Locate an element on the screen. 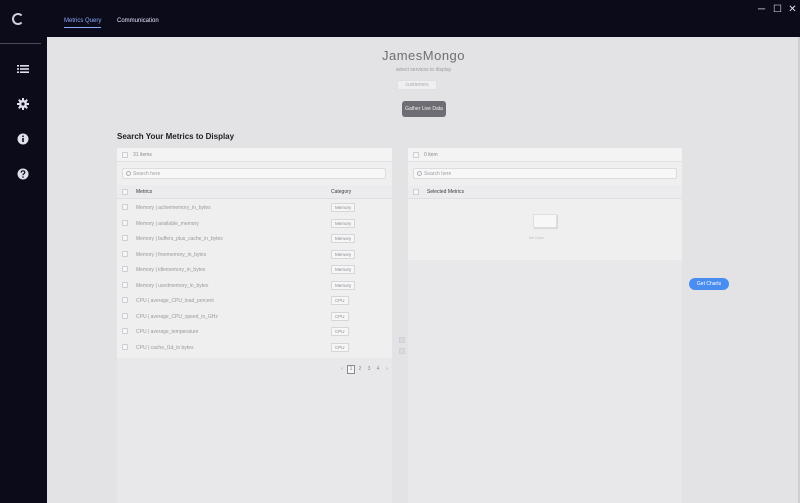  section-title: Search Your Metrics to Display is located at coordinates (176, 136).